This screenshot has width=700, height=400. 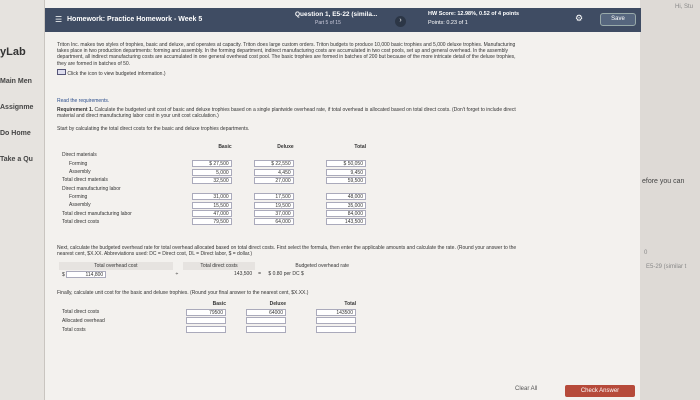 I want to click on basic-input: 47,000, so click(x=211, y=214).